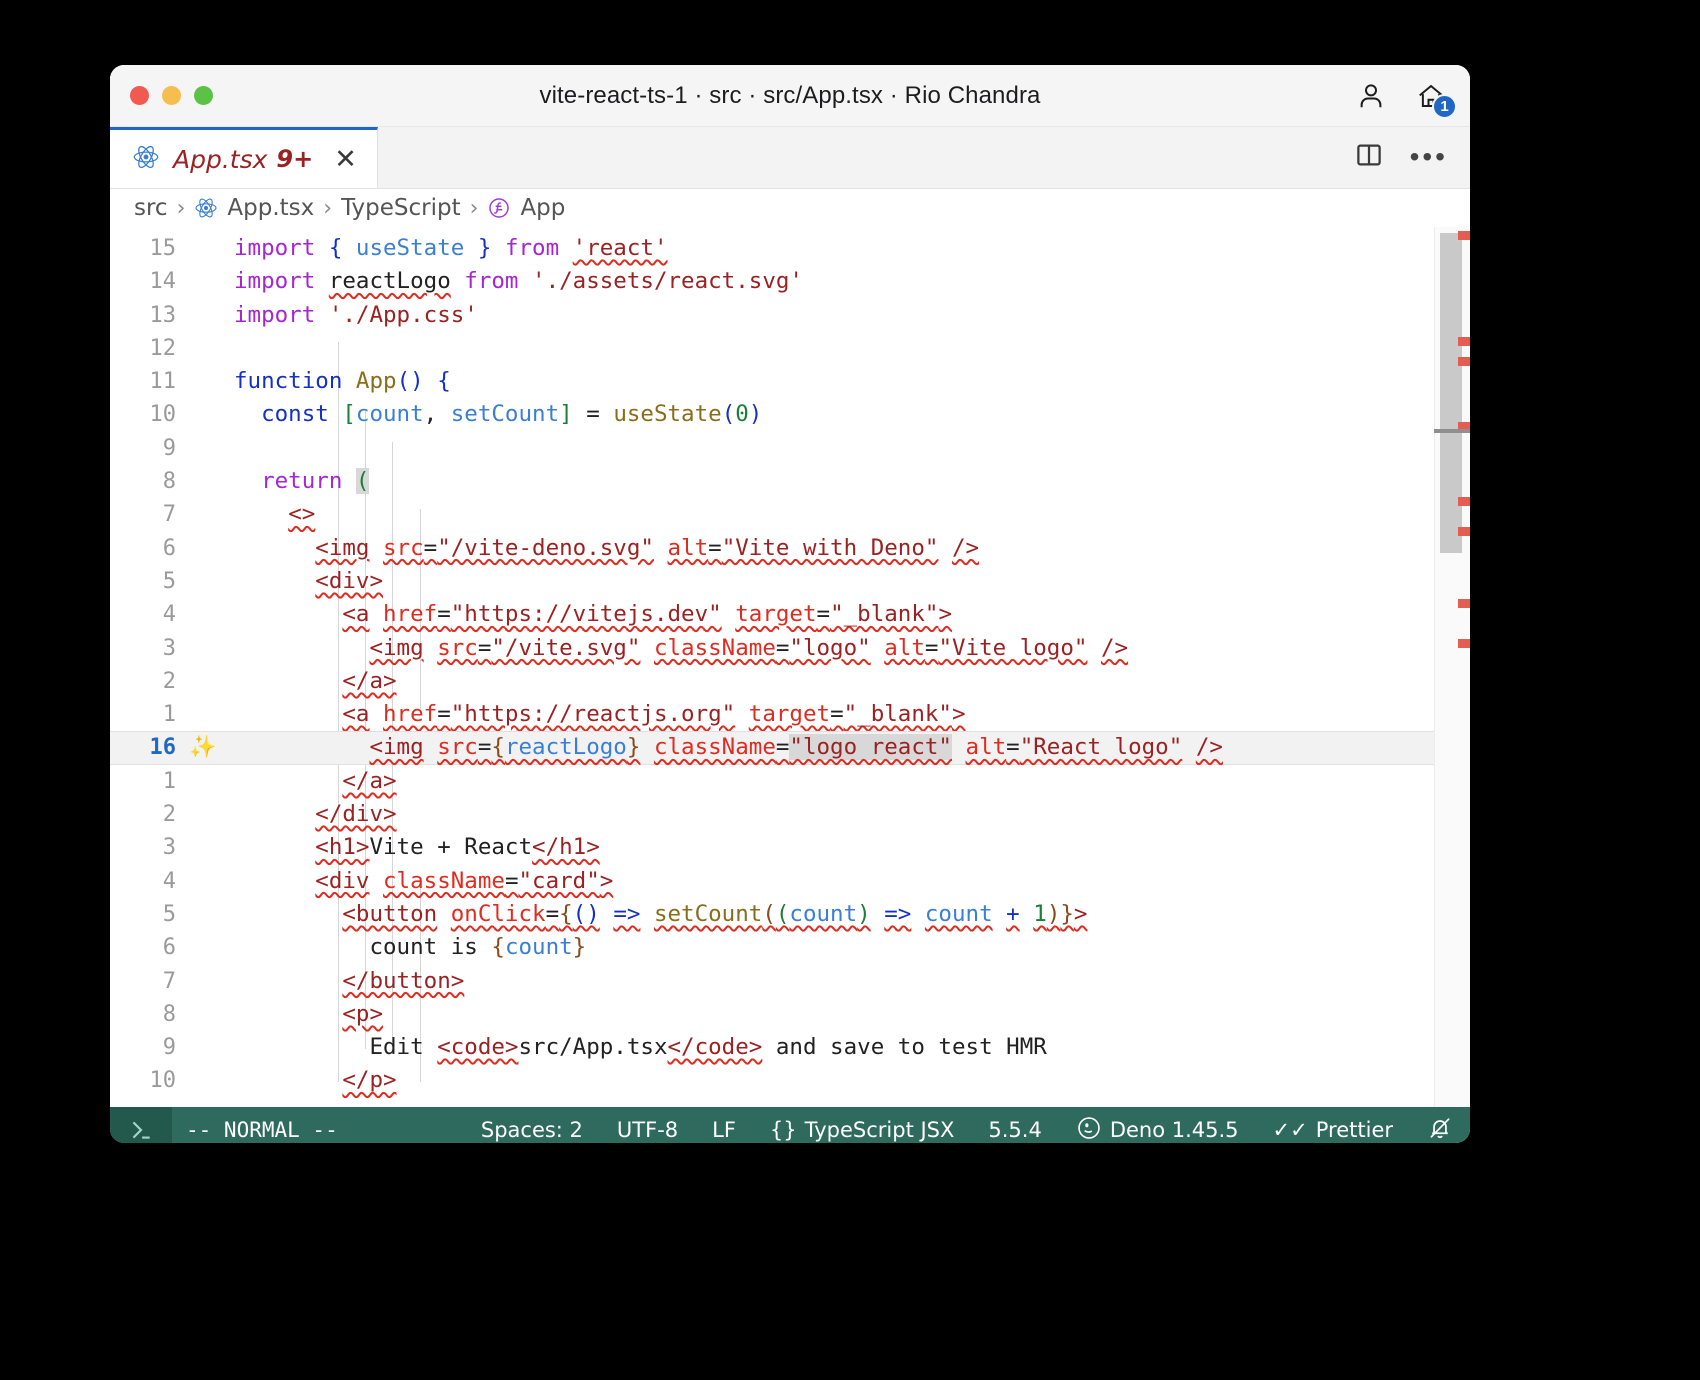 Image resolution: width=1700 pixels, height=1380 pixels. I want to click on double-check-icon: ✓✓, so click(1290, 1130).